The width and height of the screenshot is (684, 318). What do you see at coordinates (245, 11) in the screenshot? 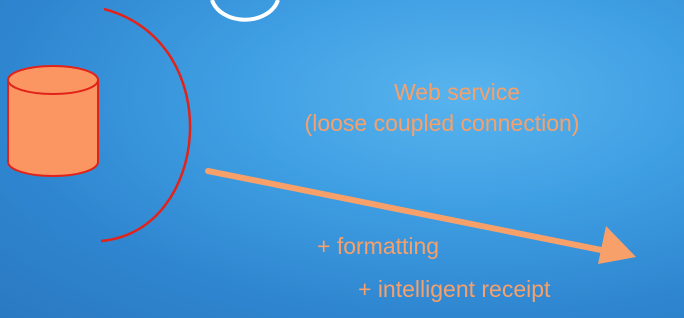
I see `partial-circle-icon` at bounding box center [245, 11].